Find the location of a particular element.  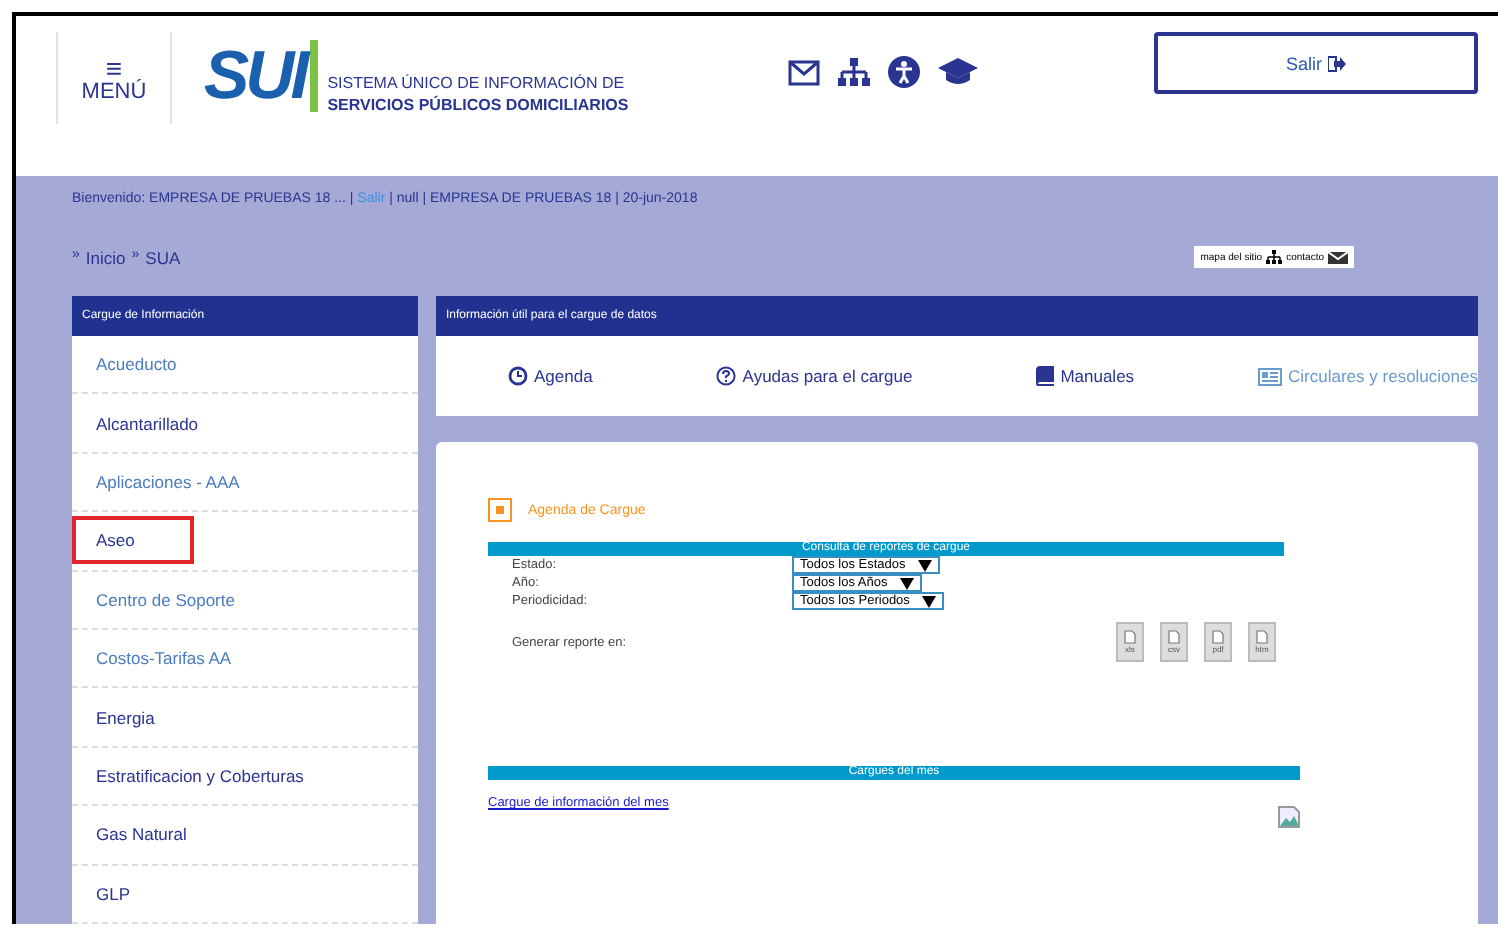

calendar-icon is located at coordinates (500, 510).